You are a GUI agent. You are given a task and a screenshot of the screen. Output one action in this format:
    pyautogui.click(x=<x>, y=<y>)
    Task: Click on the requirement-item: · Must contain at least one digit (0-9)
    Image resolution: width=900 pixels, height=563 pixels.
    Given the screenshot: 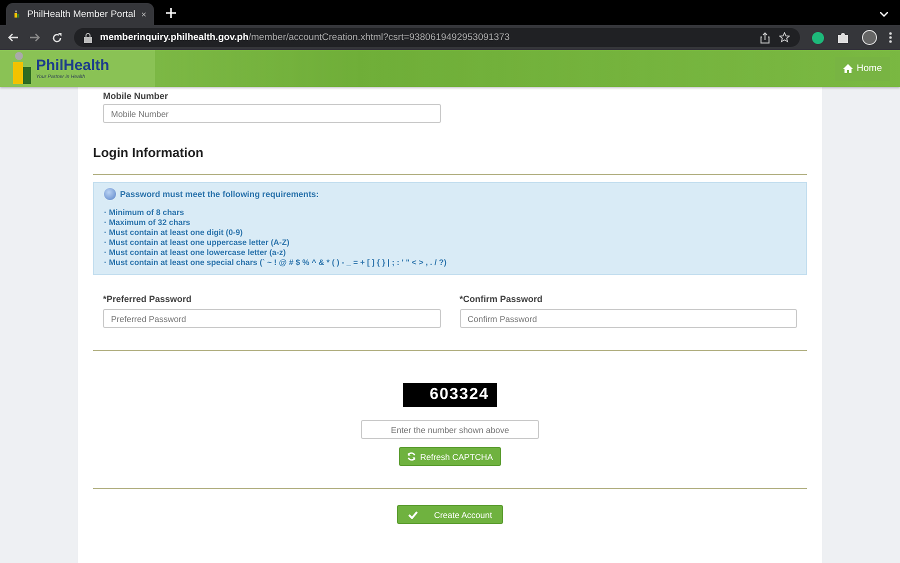 What is the action you would take?
    pyautogui.click(x=174, y=233)
    